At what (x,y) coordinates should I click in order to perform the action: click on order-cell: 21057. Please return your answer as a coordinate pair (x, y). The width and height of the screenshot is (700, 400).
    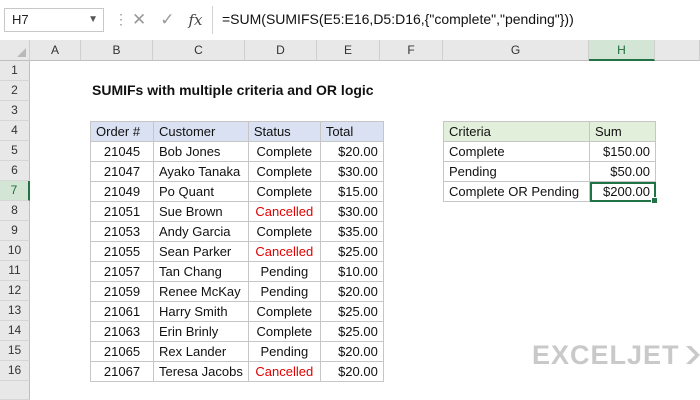
    Looking at the image, I should click on (122, 271).